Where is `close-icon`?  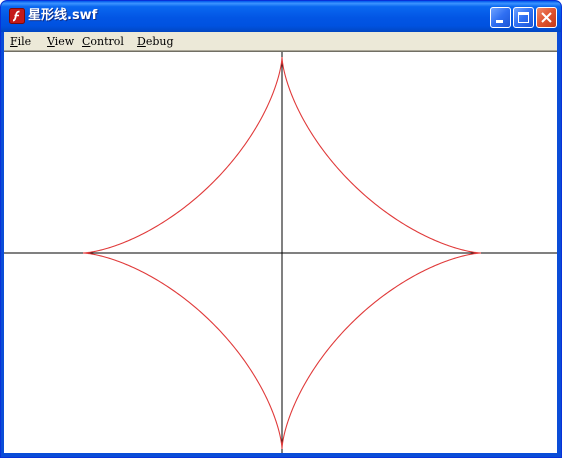 close-icon is located at coordinates (546, 17).